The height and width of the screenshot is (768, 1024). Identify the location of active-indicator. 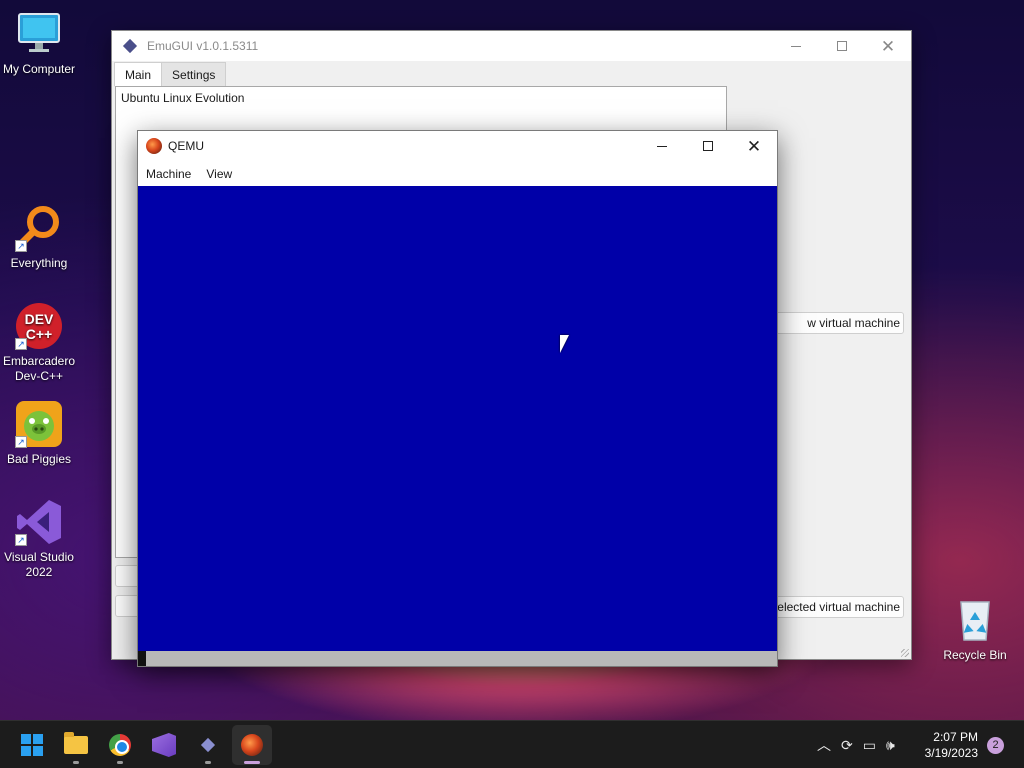
(252, 762).